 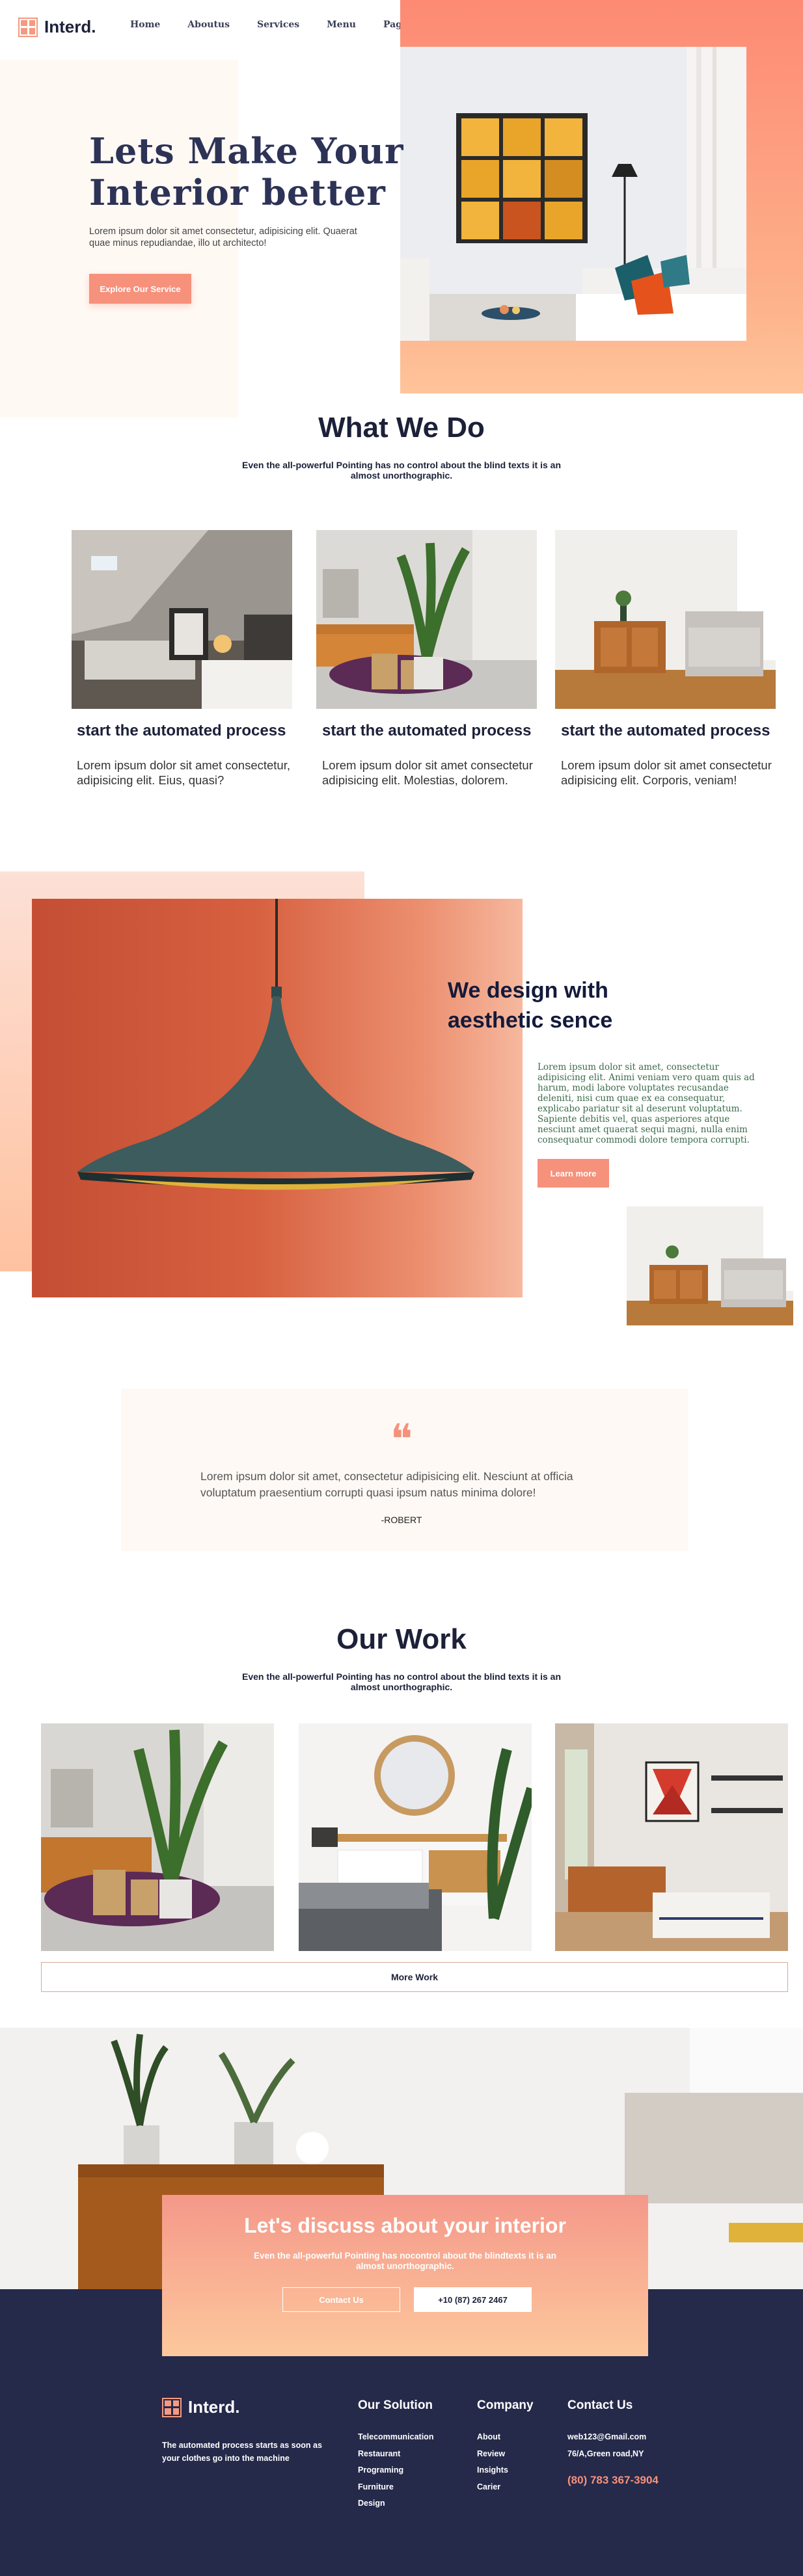 I want to click on footer-logo: Interd., so click(x=201, y=2407).